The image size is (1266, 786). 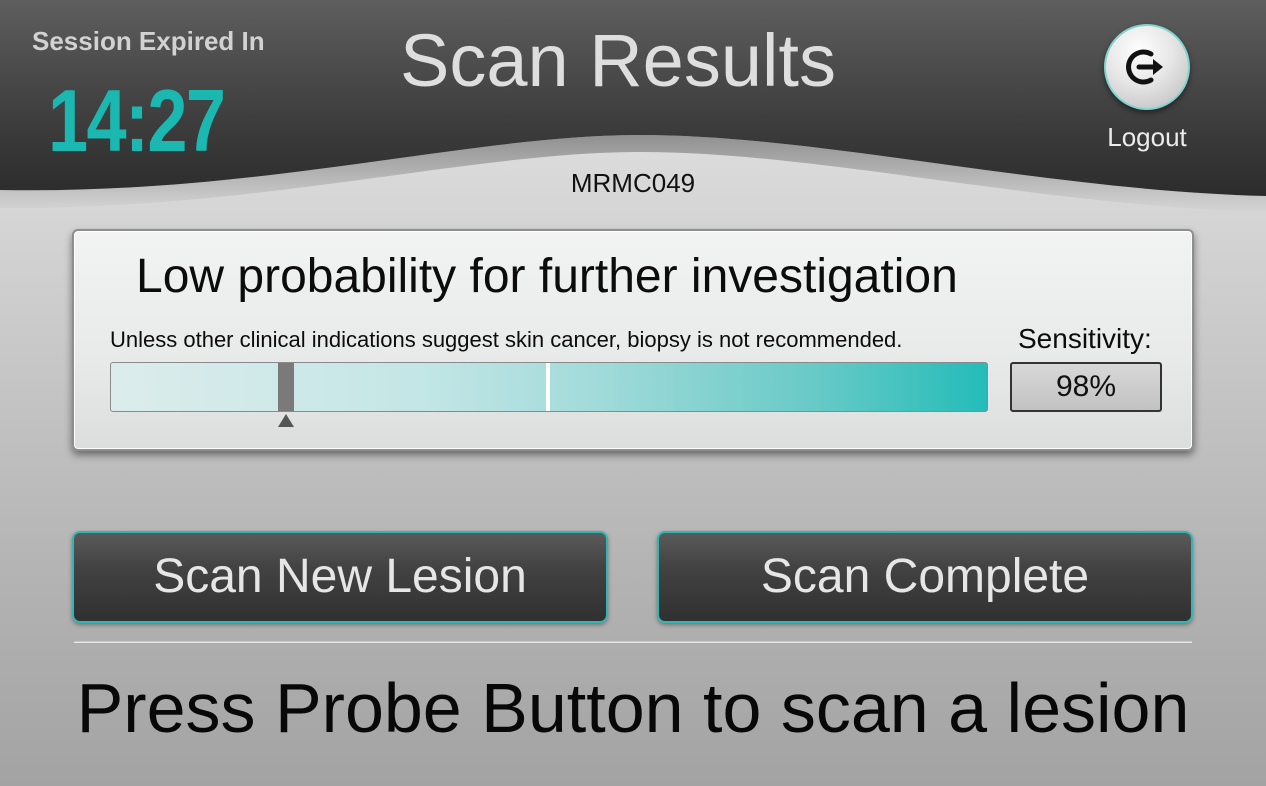 What do you see at coordinates (148, 41) in the screenshot?
I see `session-expiry-label: Session Expired In` at bounding box center [148, 41].